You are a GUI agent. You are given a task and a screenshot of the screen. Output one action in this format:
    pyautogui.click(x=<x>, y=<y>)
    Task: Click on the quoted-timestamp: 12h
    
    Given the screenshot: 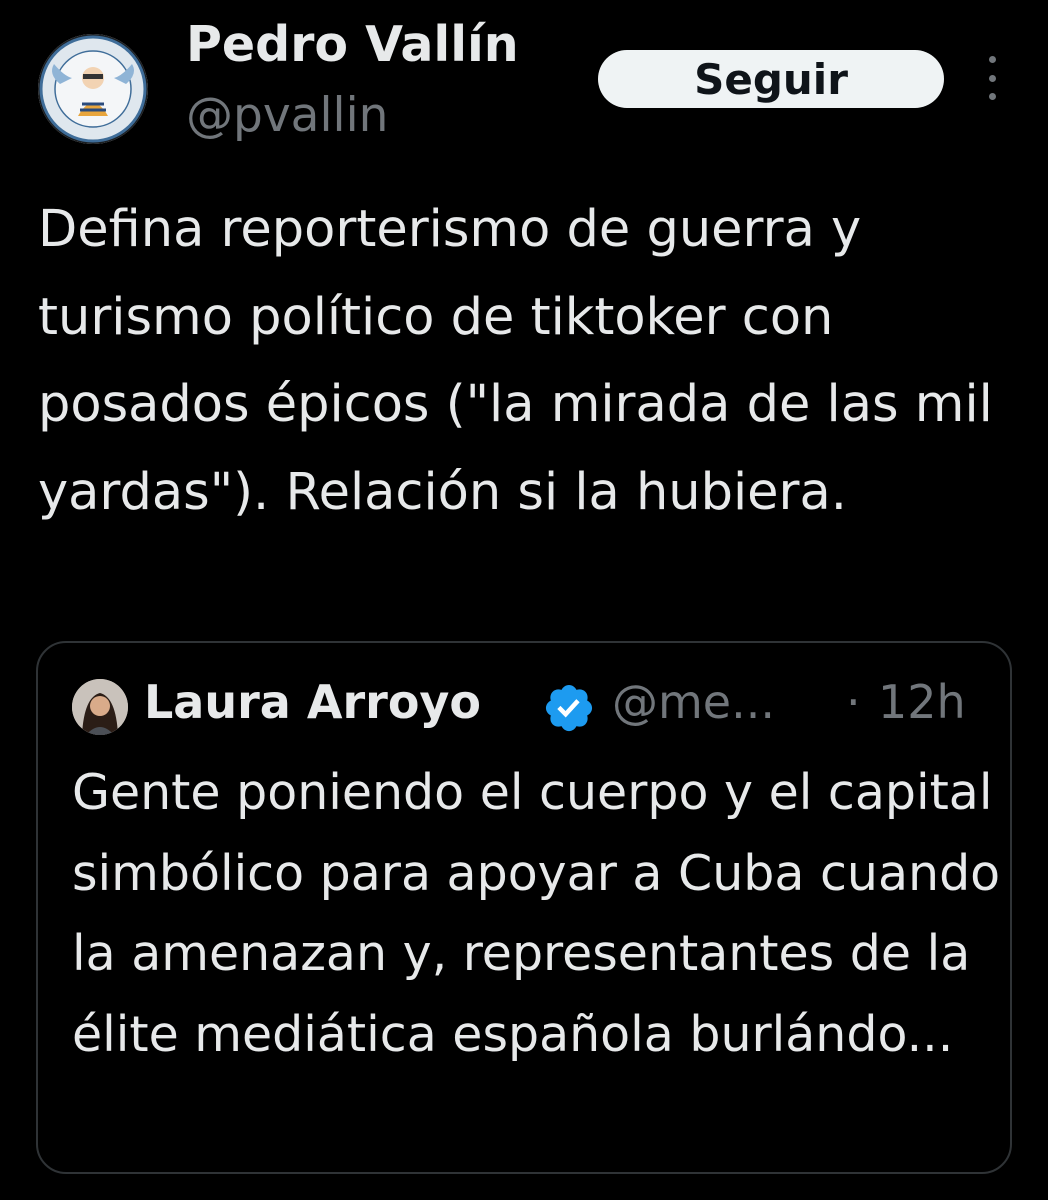 What is the action you would take?
    pyautogui.click(x=922, y=702)
    